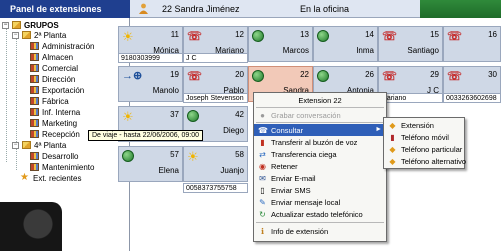 The height and width of the screenshot is (251, 501). I want to click on extension-13: 13 Marcos, so click(280, 44).